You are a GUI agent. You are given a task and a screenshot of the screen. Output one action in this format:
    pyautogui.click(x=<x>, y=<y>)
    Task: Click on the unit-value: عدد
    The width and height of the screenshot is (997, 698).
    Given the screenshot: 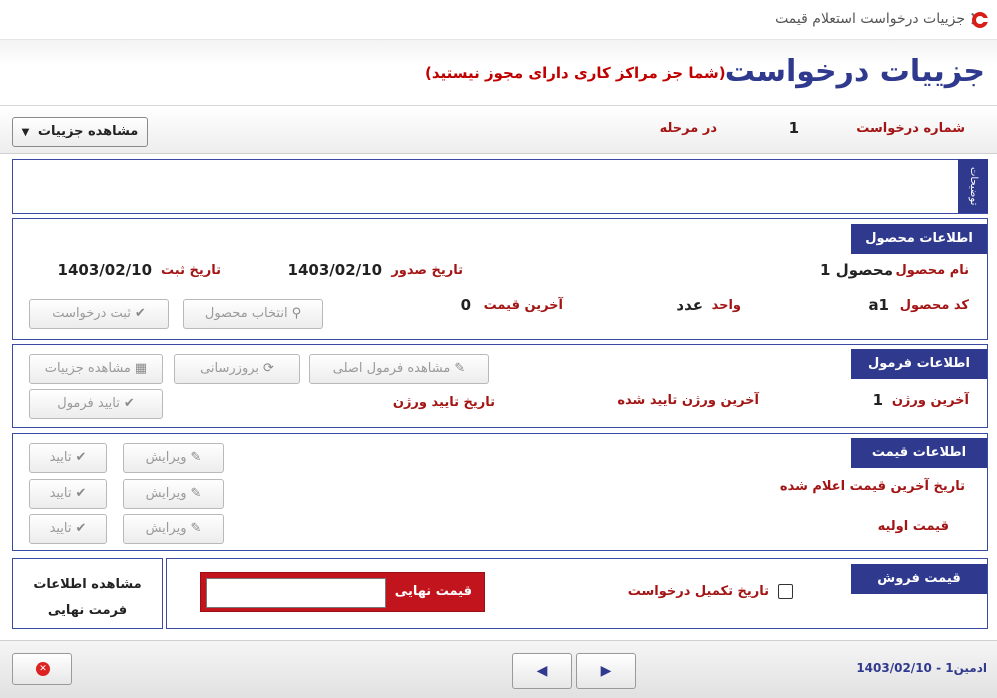 What is the action you would take?
    pyautogui.click(x=689, y=305)
    